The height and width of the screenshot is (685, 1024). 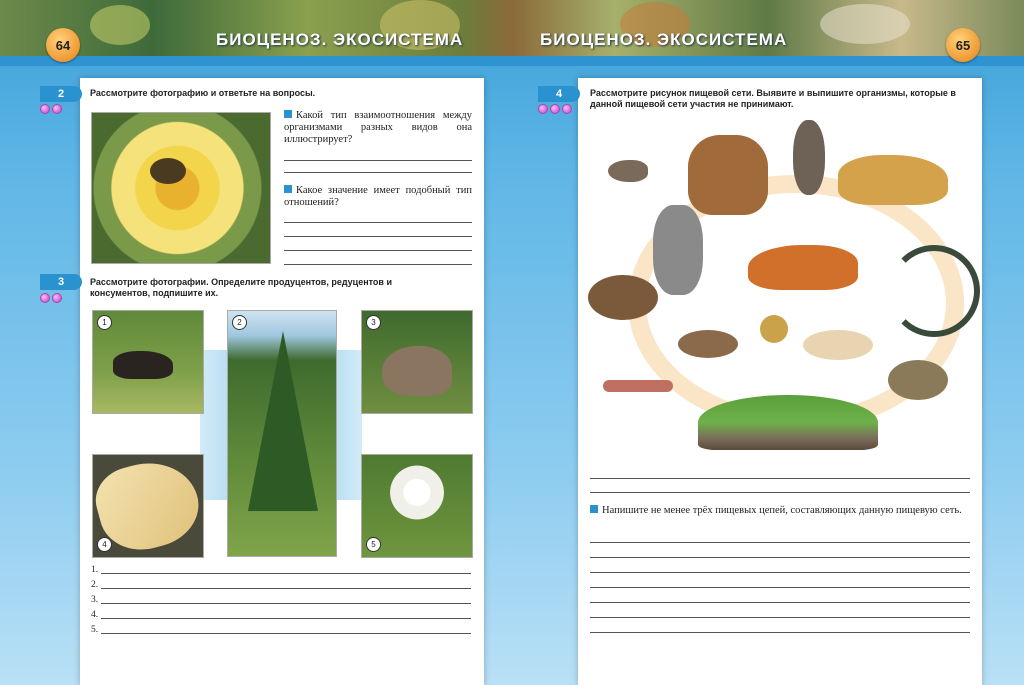 What do you see at coordinates (340, 39) in the screenshot?
I see `left-page-title: БИОЦЕНОЗ. ЭКОСИСТЕМА` at bounding box center [340, 39].